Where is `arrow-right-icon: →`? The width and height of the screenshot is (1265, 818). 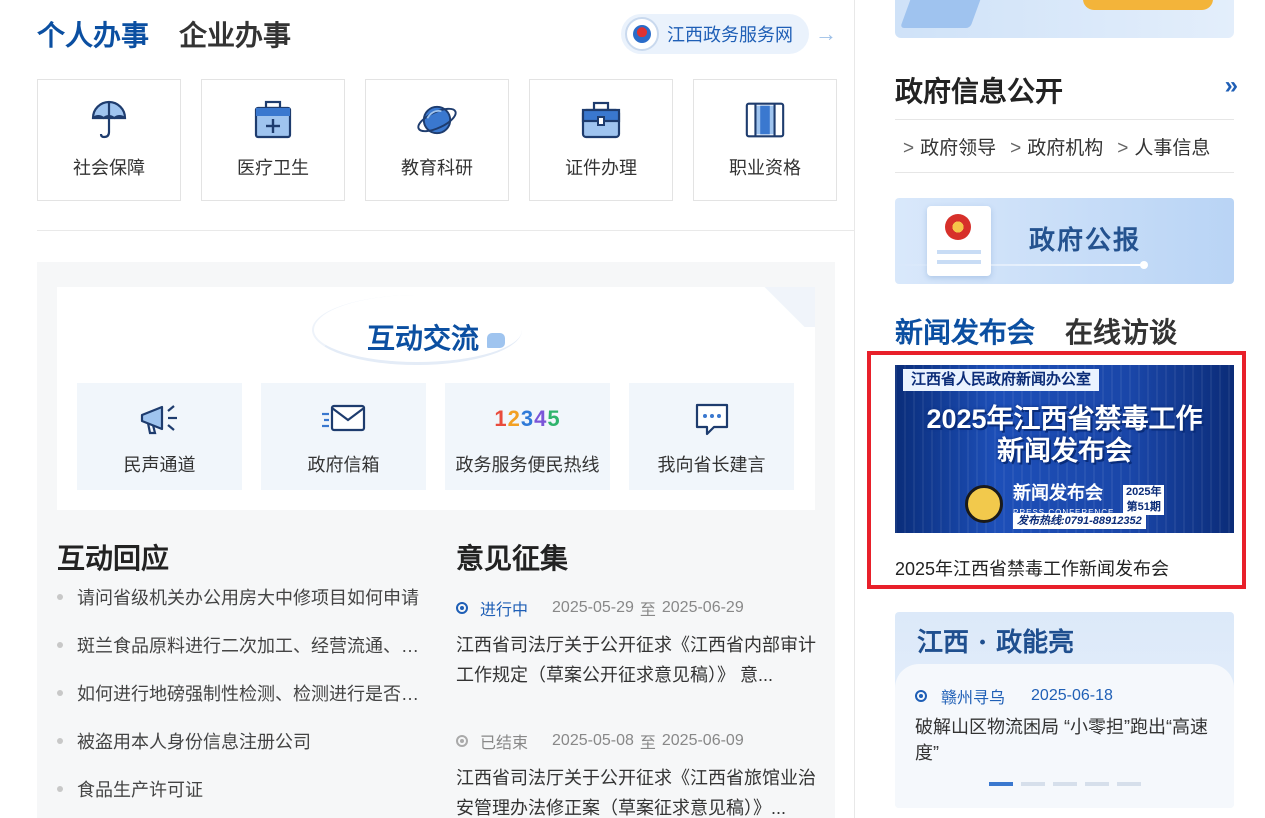
arrow-right-icon: → is located at coordinates (826, 34).